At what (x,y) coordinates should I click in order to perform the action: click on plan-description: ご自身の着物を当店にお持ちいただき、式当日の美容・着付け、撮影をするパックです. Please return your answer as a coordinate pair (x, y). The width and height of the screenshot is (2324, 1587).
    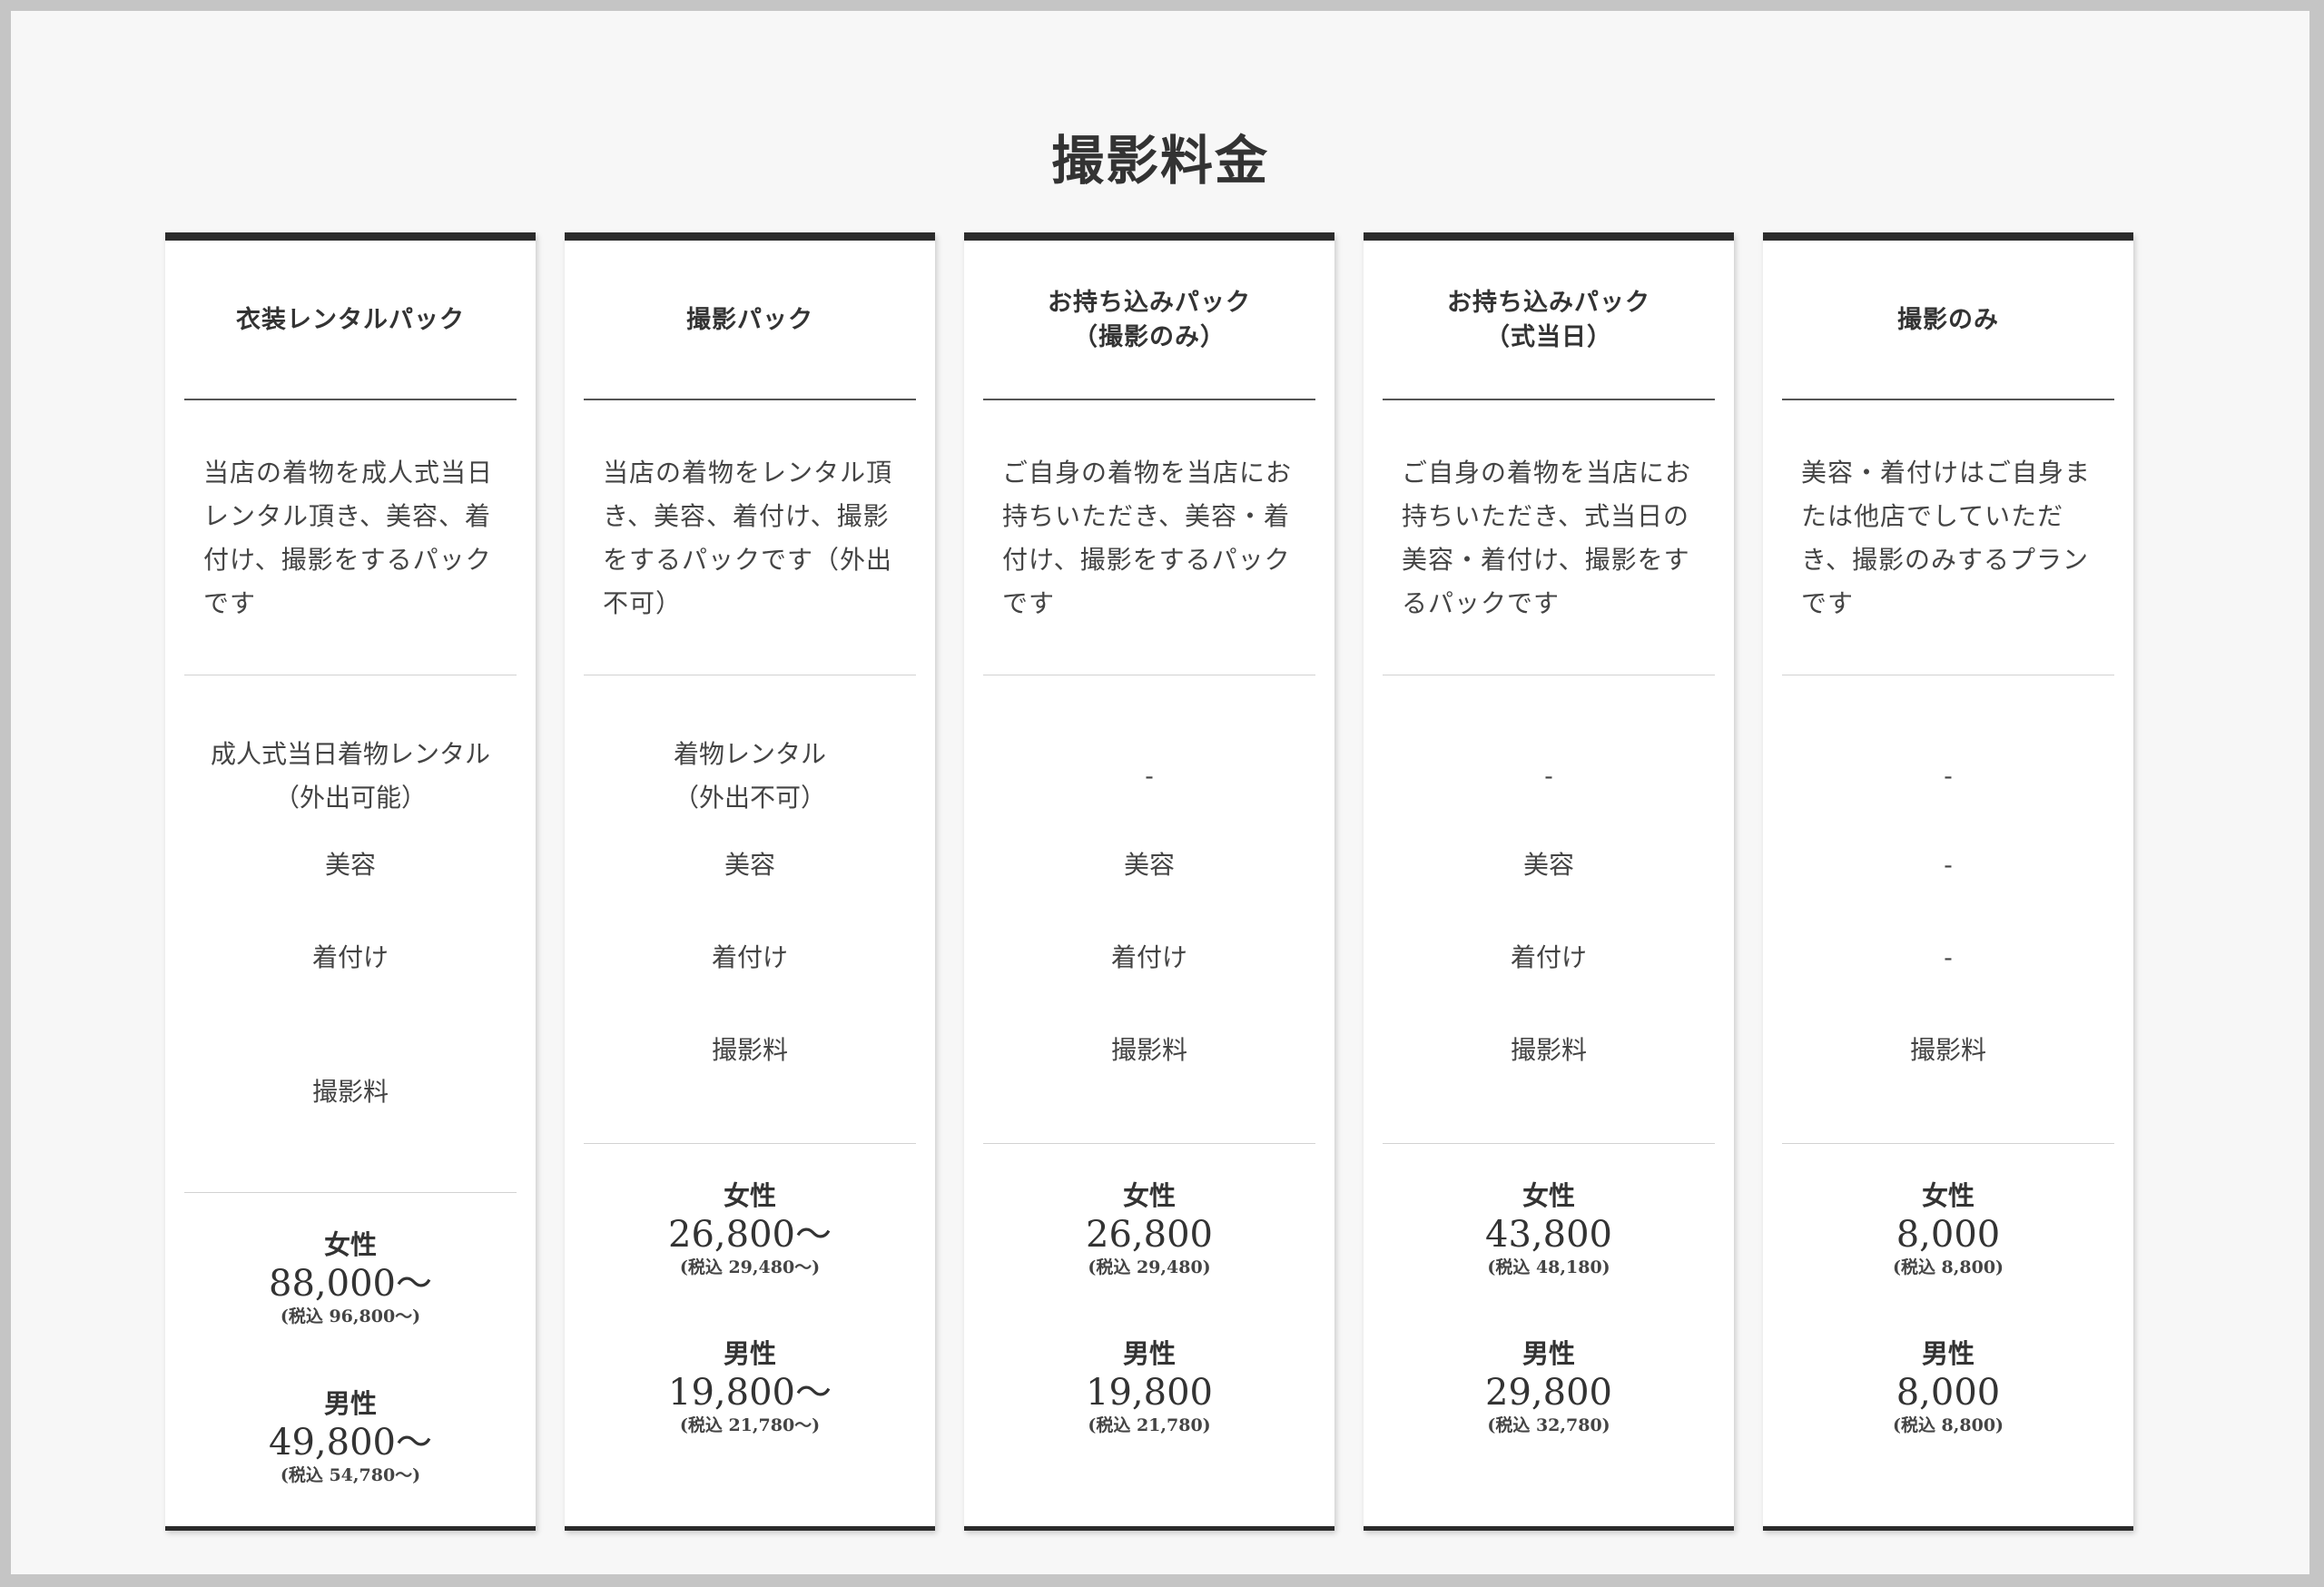
    Looking at the image, I should click on (1547, 538).